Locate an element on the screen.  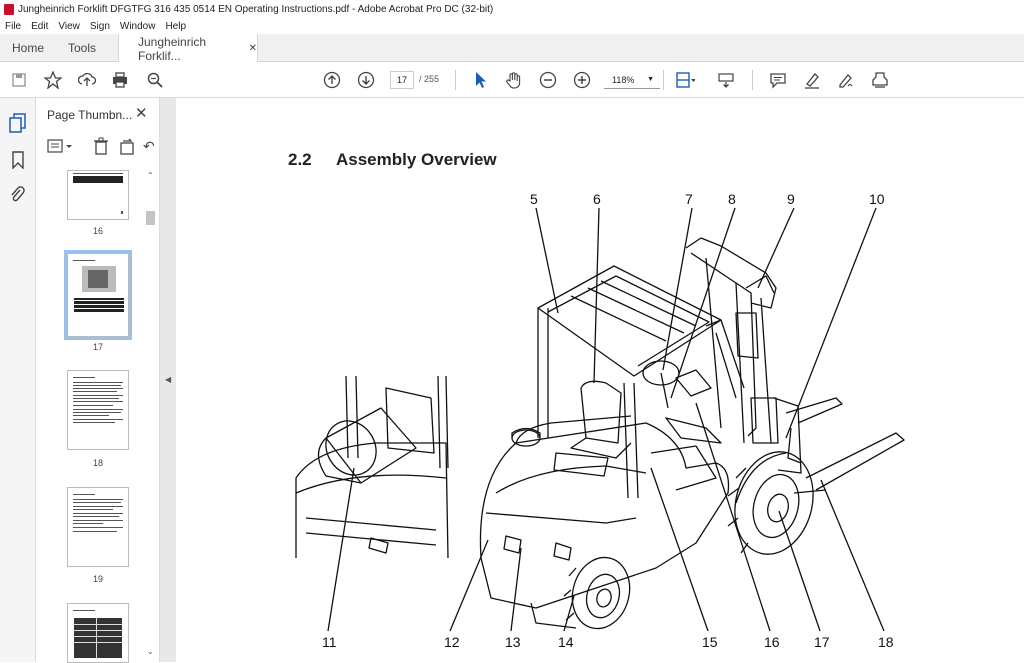
fit-page-icon is located at coordinates (685, 80).